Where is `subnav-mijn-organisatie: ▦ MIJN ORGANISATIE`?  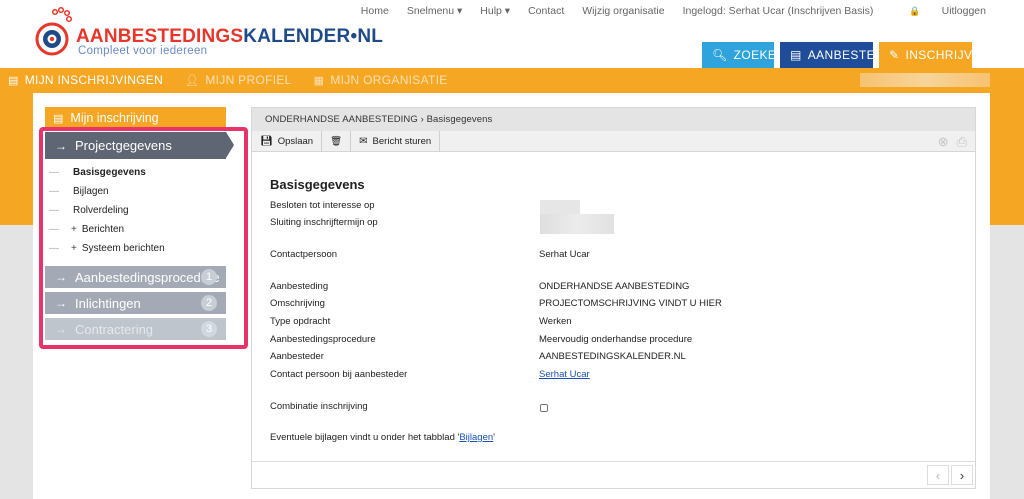
subnav-mijn-organisatie: ▦ MIJN ORGANISATIE is located at coordinates (381, 80).